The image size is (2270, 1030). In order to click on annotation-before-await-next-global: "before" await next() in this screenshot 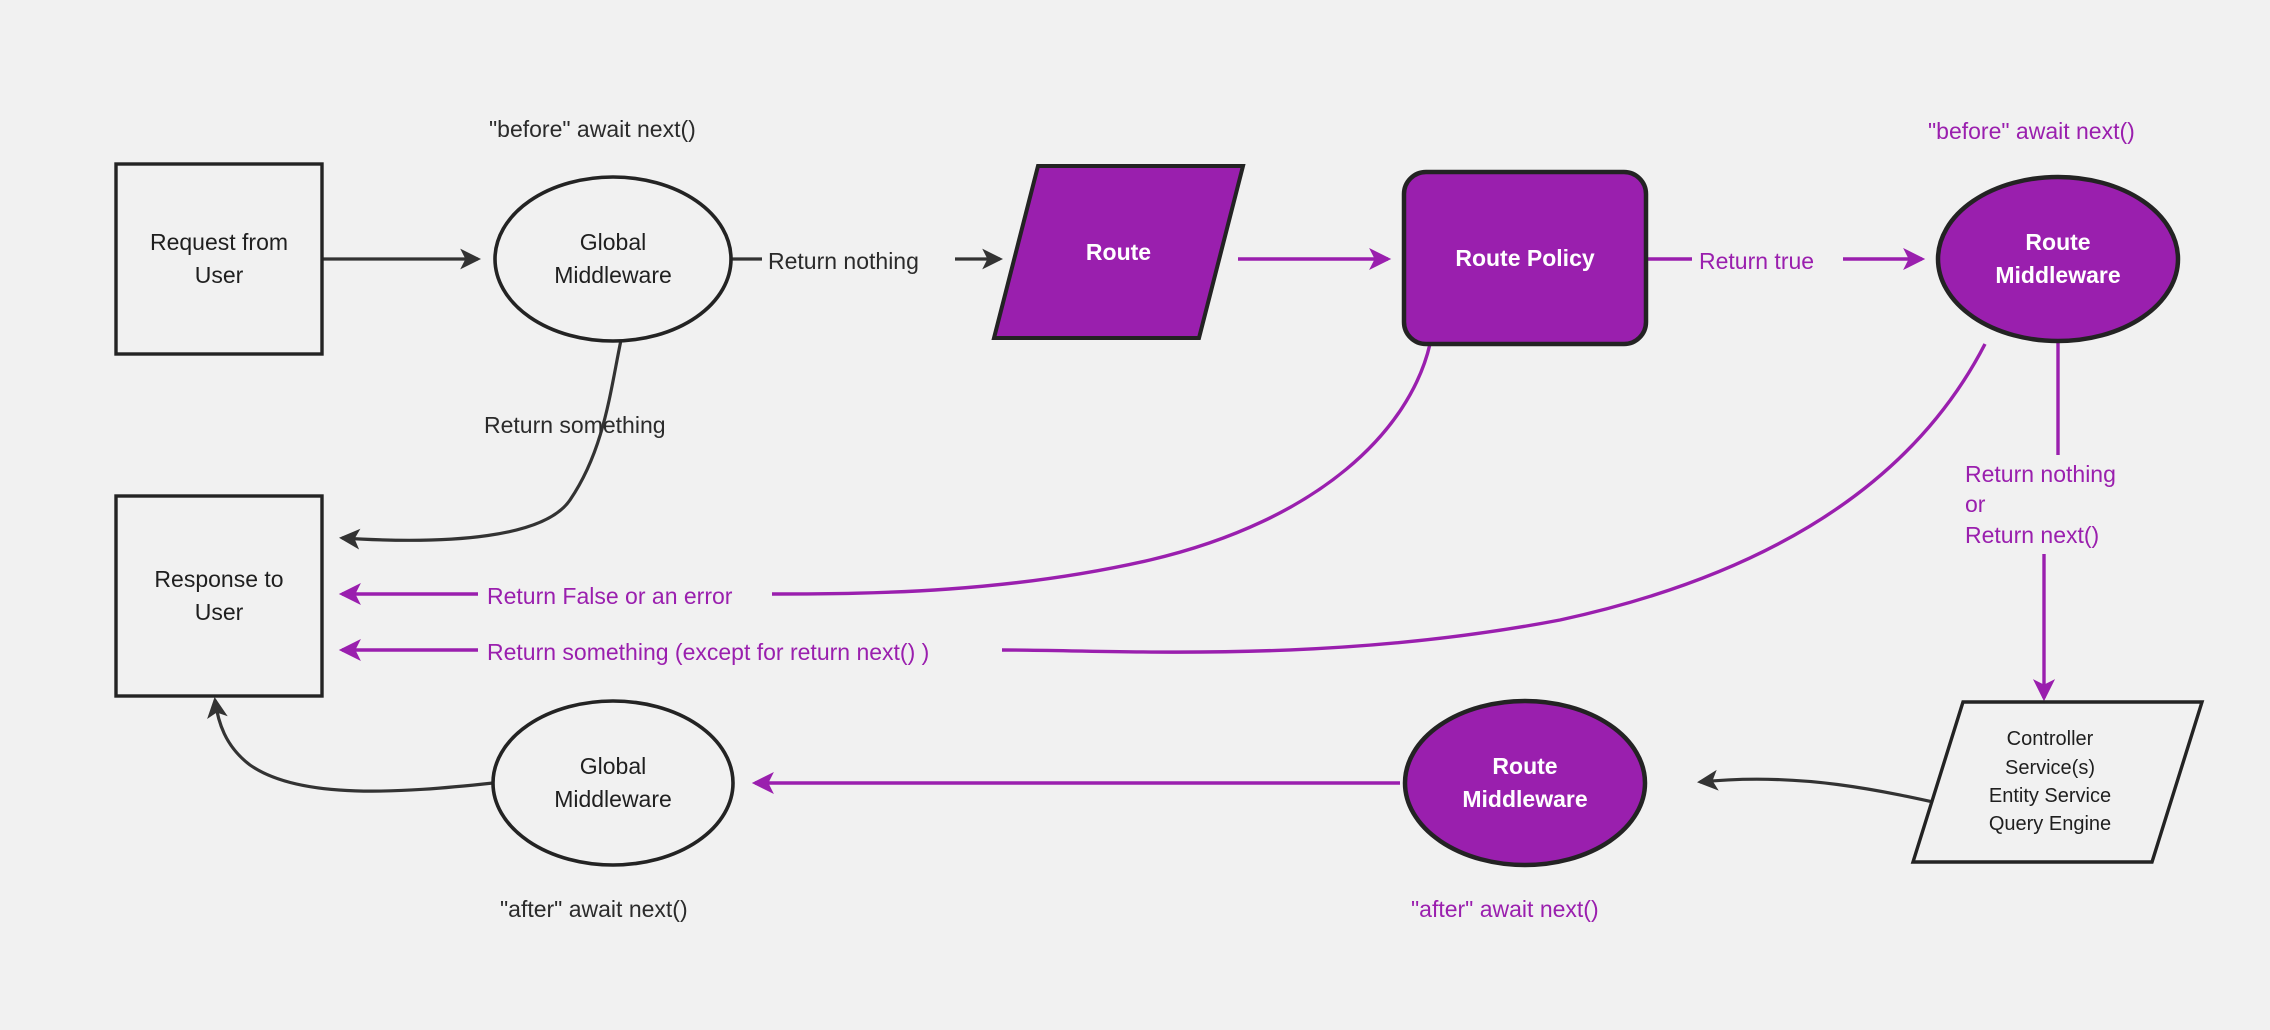, I will do `click(592, 129)`.